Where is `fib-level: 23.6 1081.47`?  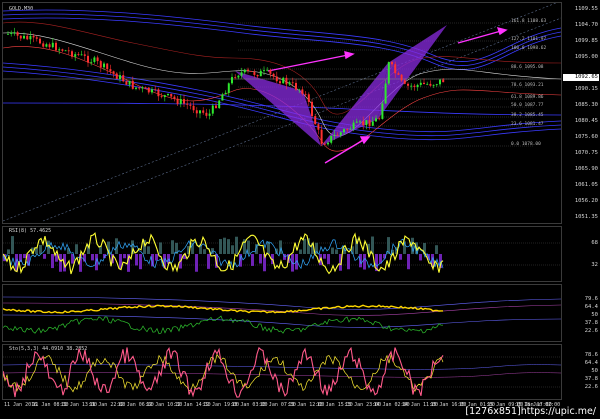
fib-level: 23.6 1081.47 is located at coordinates (527, 124).